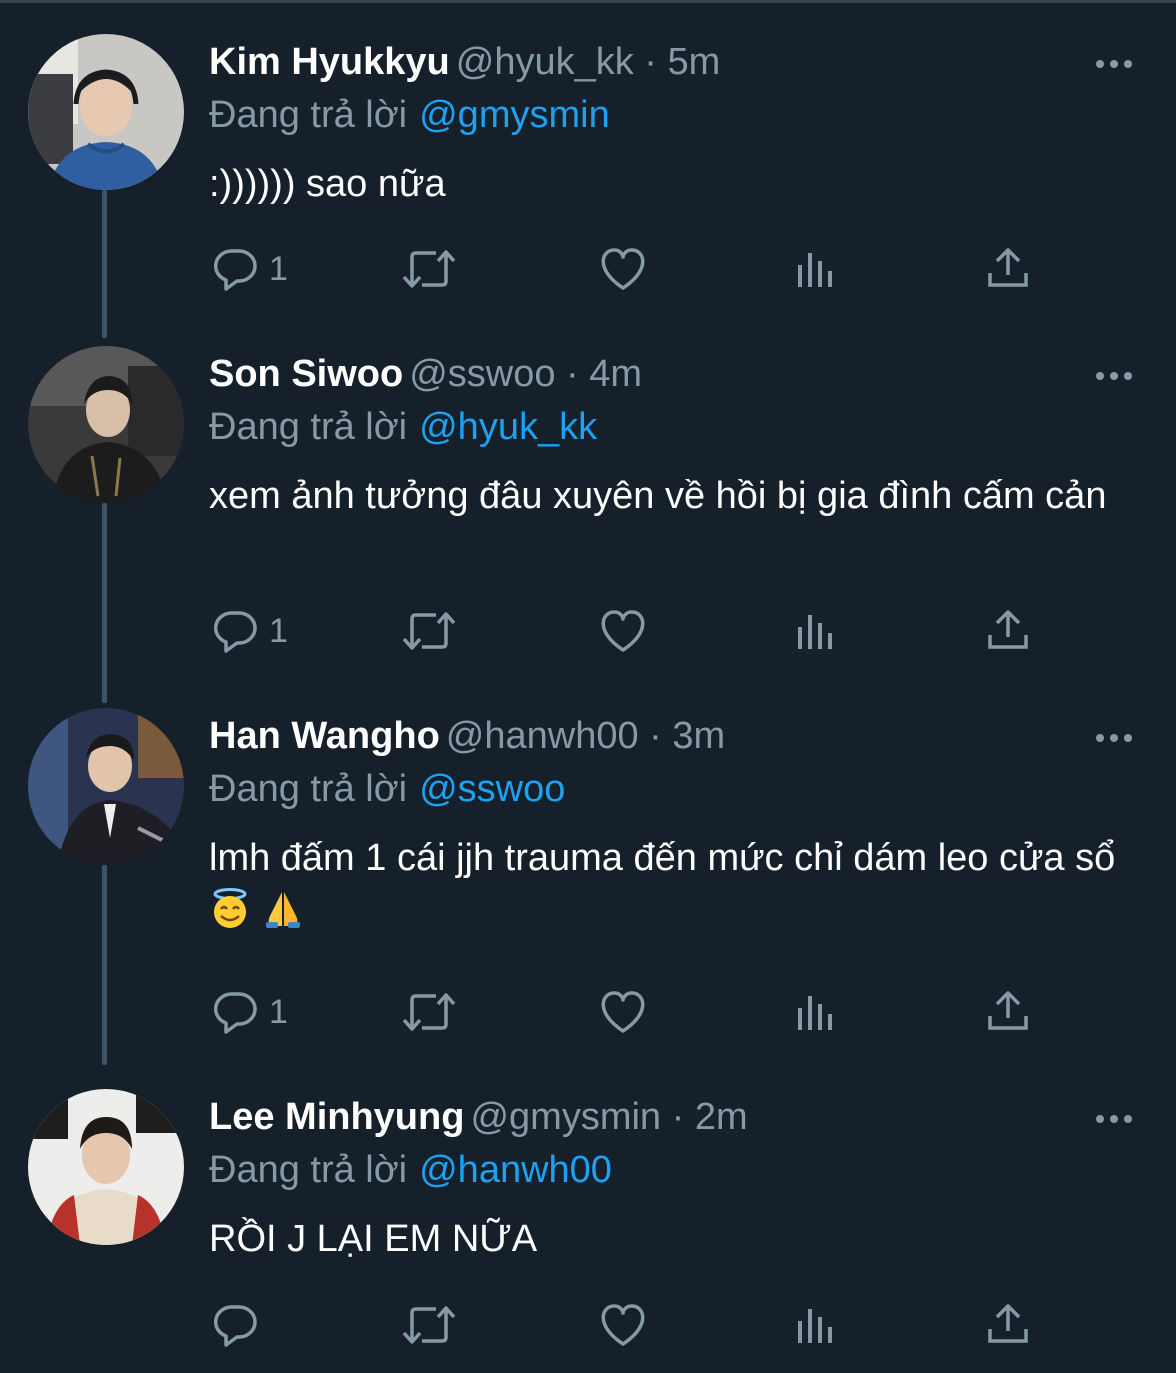 The image size is (1176, 1373). I want to click on display-name: Han Wangho, so click(324, 736).